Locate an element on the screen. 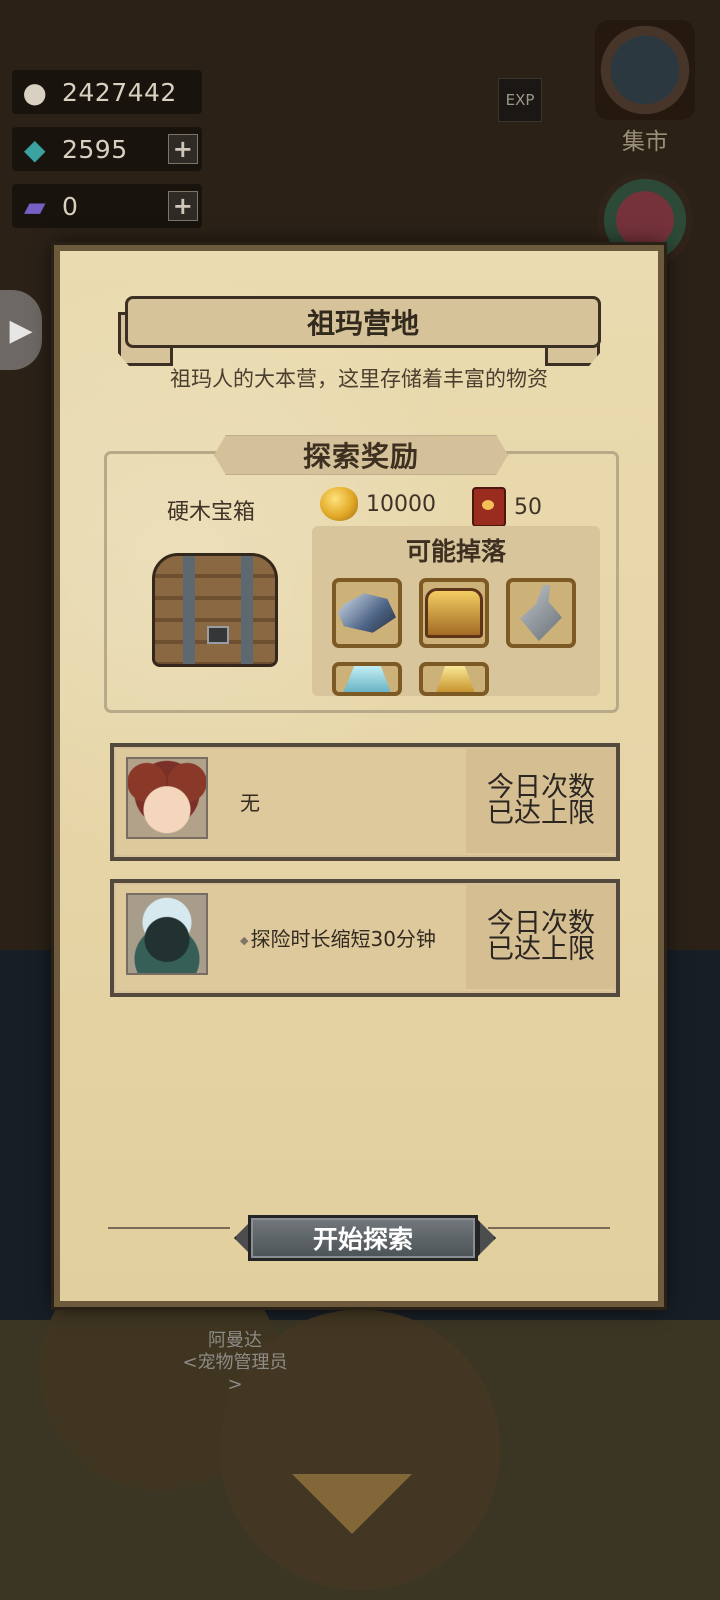 The width and height of the screenshot is (720, 1600). ore-drop-icon is located at coordinates (367, 613).